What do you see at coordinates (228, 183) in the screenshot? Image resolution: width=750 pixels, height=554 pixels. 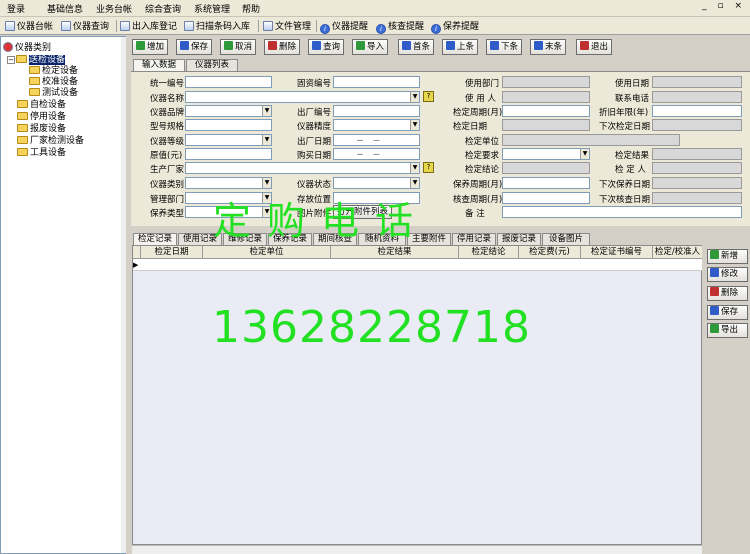 I see `category-select: ▼` at bounding box center [228, 183].